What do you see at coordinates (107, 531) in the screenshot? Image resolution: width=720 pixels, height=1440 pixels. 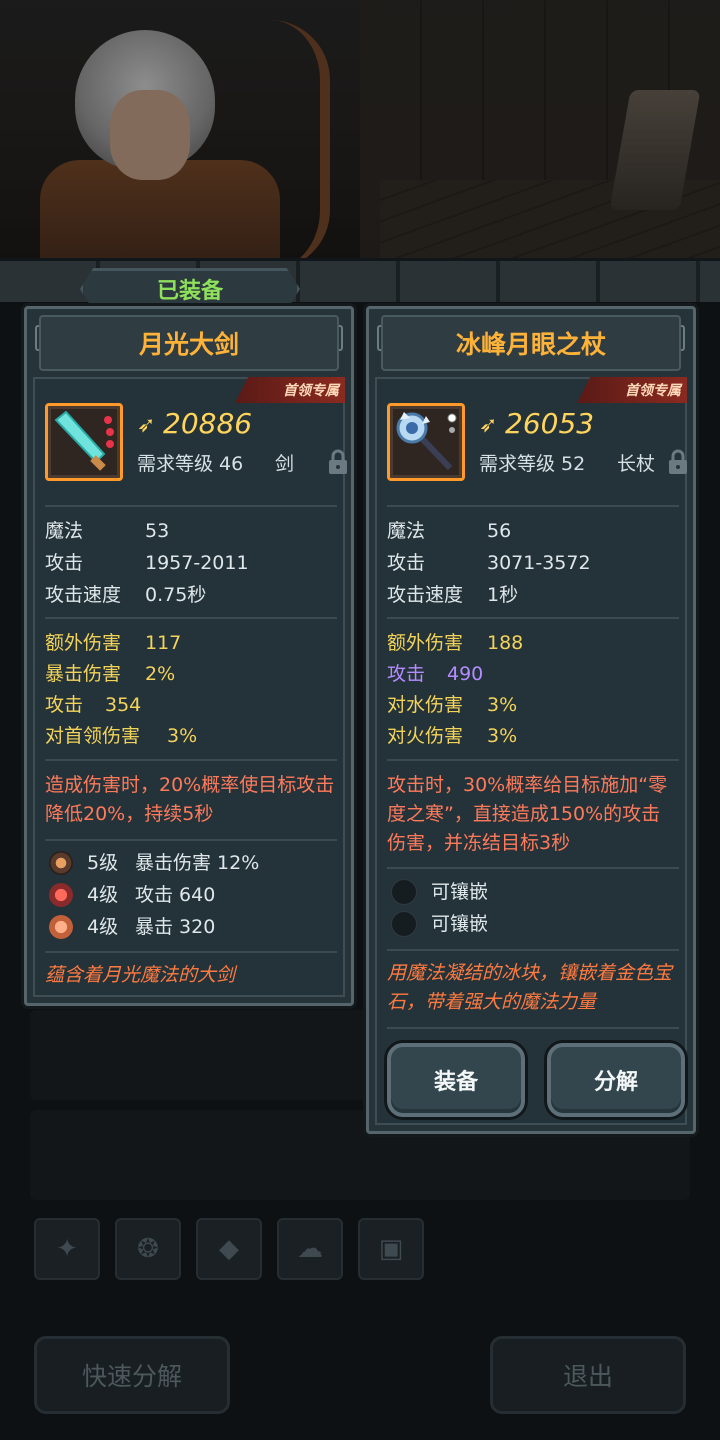 I see `stat-row: 魔法 53` at bounding box center [107, 531].